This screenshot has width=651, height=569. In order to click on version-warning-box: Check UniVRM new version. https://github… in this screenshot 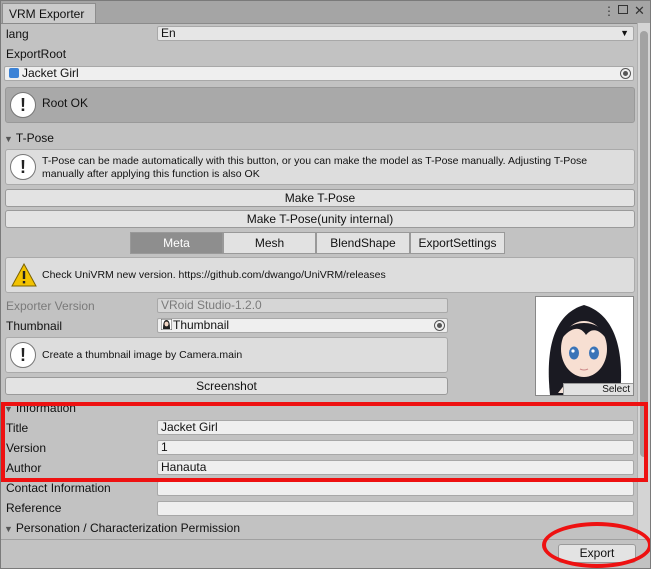, I will do `click(320, 275)`.